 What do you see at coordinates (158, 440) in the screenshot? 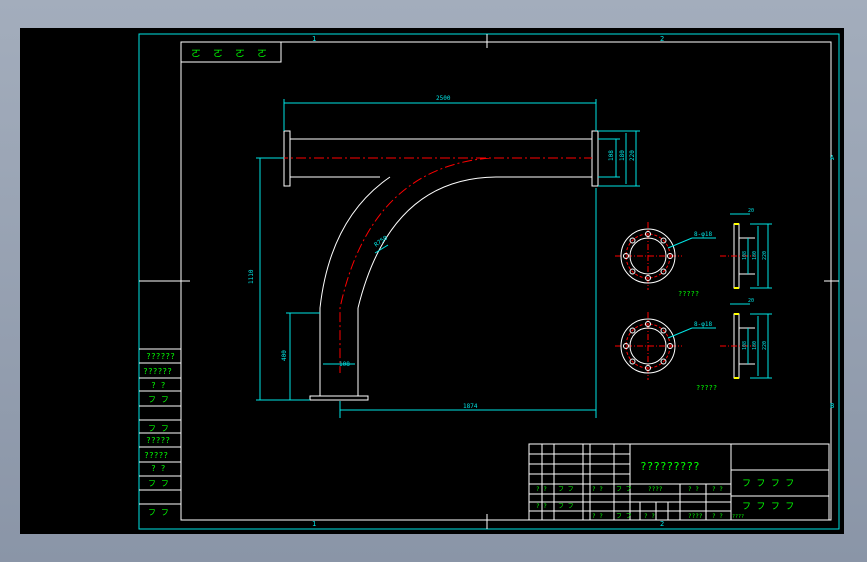
I see `left-col-label-6: ?????` at bounding box center [158, 440].